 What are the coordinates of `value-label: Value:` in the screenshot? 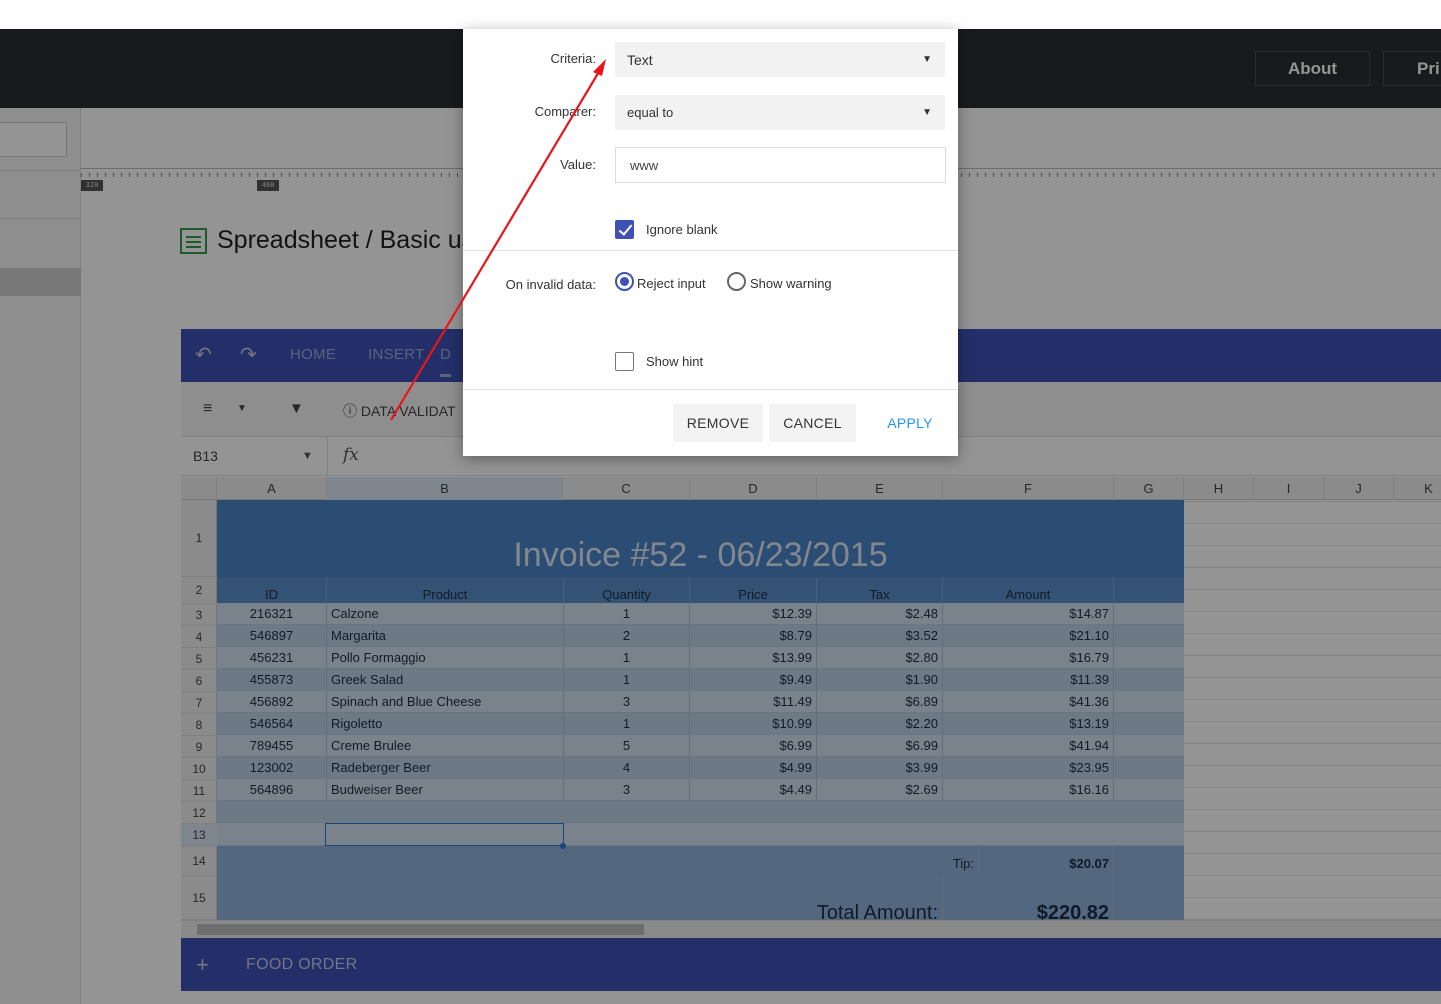 It's located at (578, 164).